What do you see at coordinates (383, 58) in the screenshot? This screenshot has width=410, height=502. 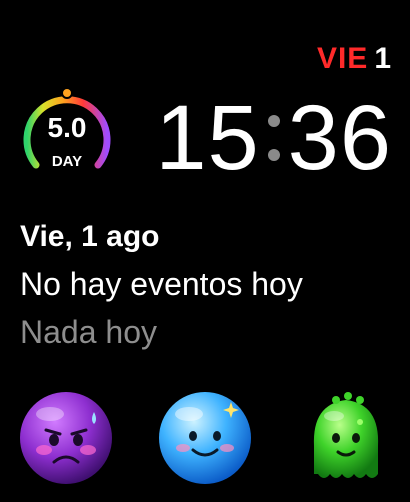 I see `day-number: 1` at bounding box center [383, 58].